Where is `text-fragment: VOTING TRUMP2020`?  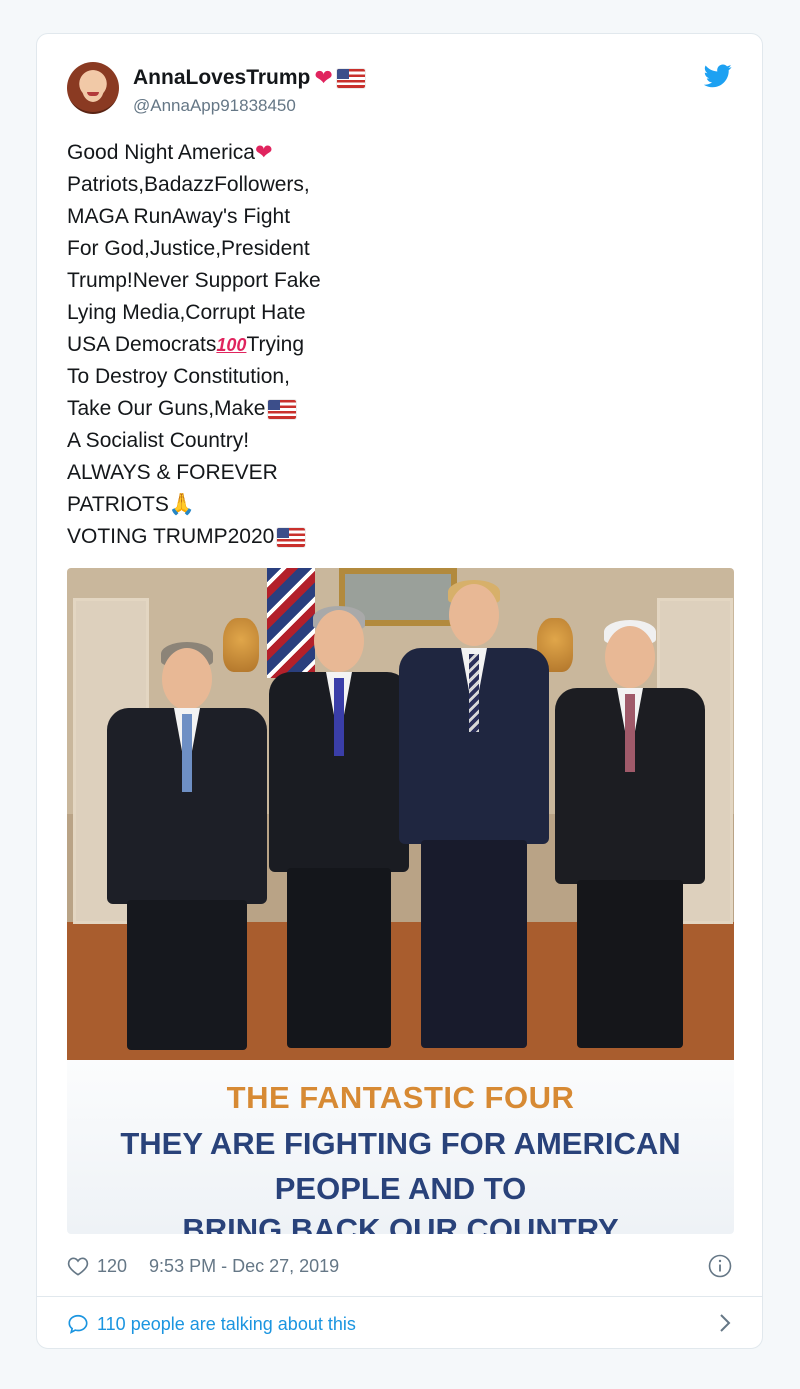 text-fragment: VOTING TRUMP2020 is located at coordinates (171, 536).